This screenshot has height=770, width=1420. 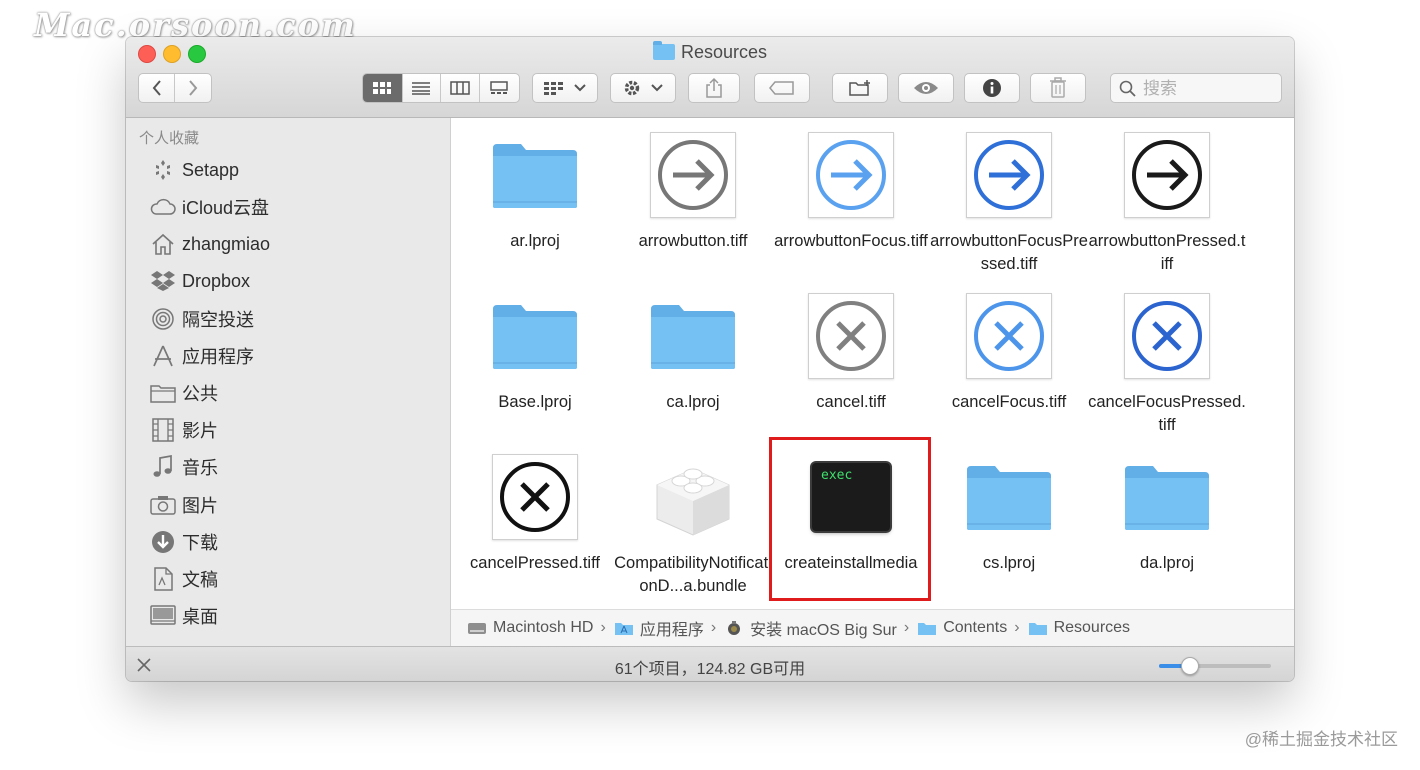 I want to click on file-item: ar.lproj, so click(x=535, y=197).